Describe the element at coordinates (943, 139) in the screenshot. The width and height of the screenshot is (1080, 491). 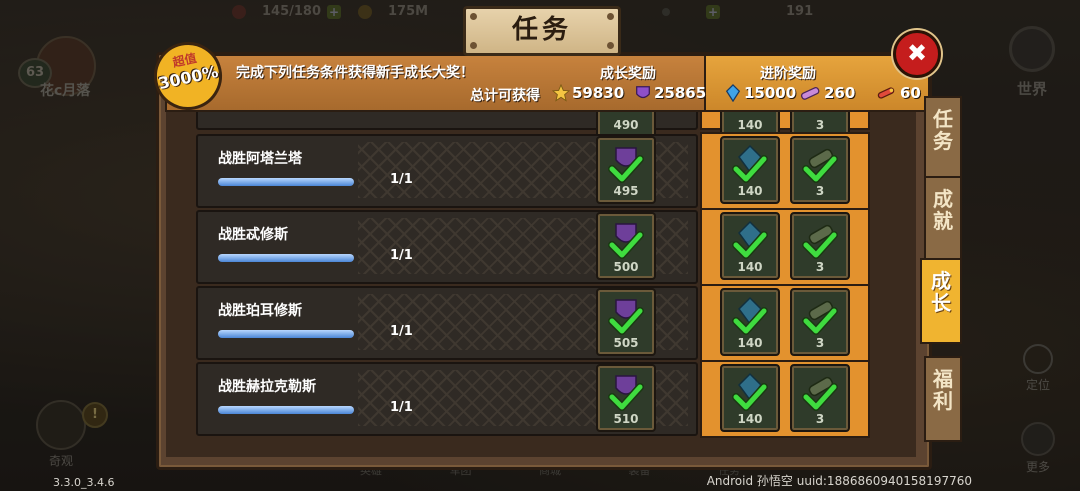
I see `tab-tasks: 任务` at that location.